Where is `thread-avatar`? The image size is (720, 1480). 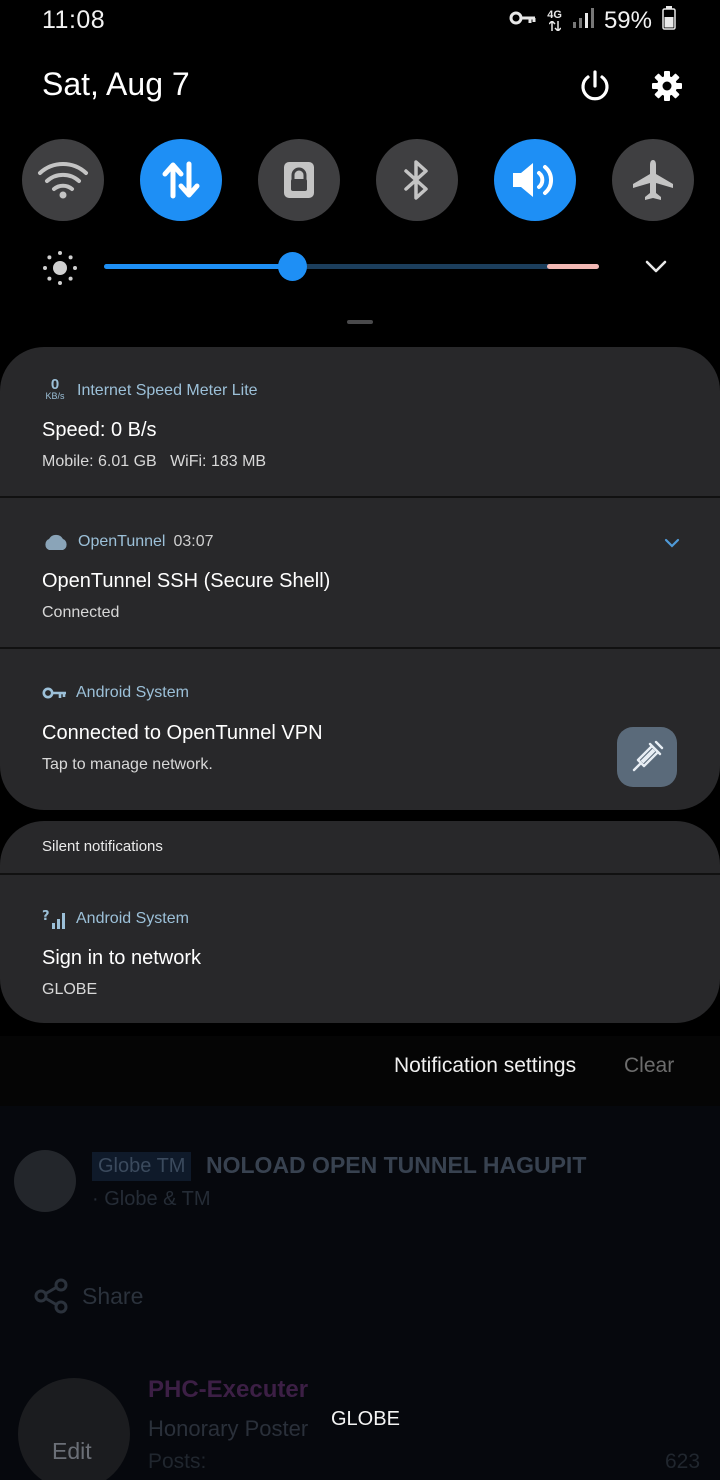
thread-avatar is located at coordinates (45, 1181).